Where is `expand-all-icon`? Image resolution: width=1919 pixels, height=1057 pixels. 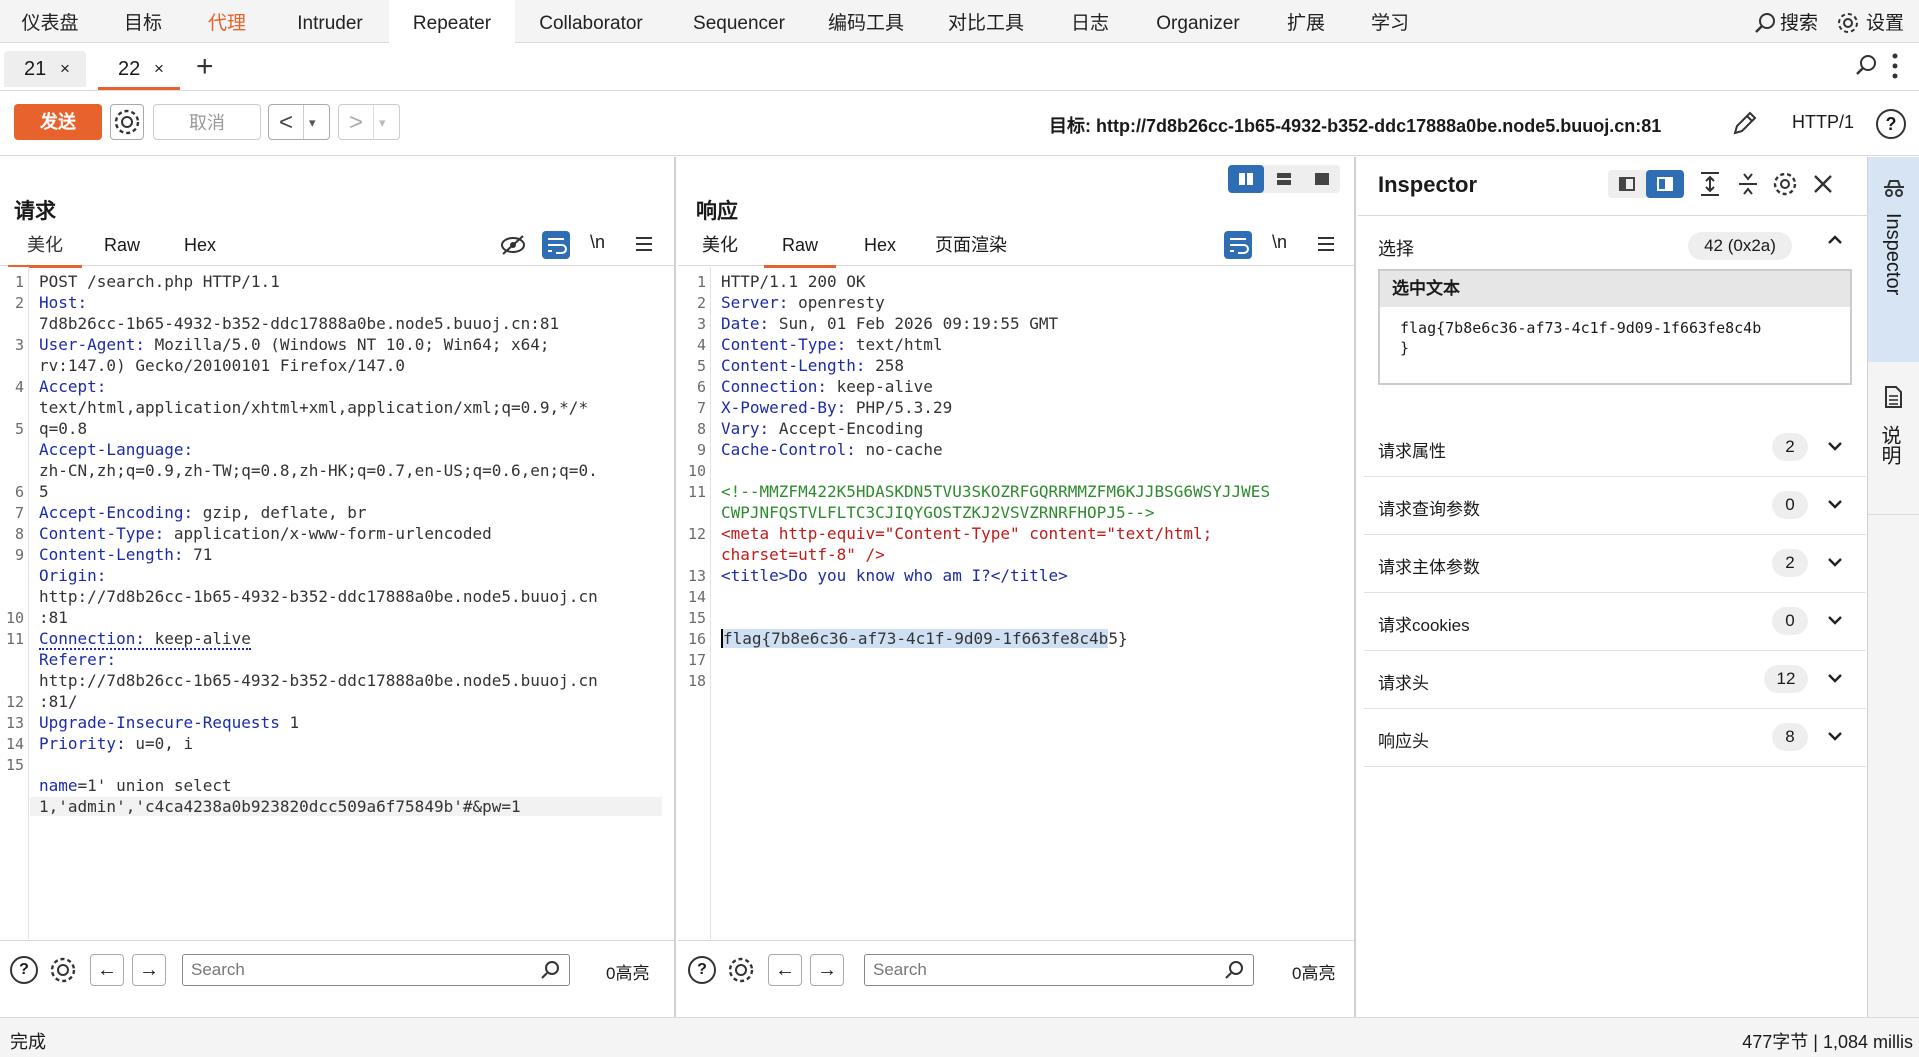
expand-all-icon is located at coordinates (1710, 184).